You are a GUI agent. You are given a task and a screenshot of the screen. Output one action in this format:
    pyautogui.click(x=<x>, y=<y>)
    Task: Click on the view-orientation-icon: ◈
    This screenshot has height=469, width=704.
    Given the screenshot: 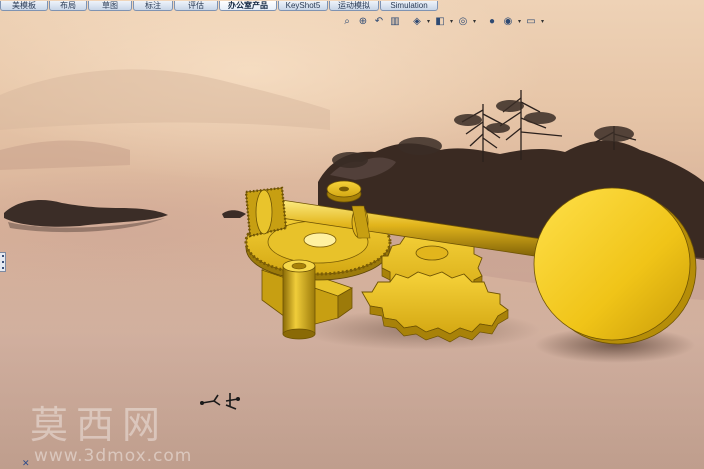 What is the action you would take?
    pyautogui.click(x=417, y=22)
    